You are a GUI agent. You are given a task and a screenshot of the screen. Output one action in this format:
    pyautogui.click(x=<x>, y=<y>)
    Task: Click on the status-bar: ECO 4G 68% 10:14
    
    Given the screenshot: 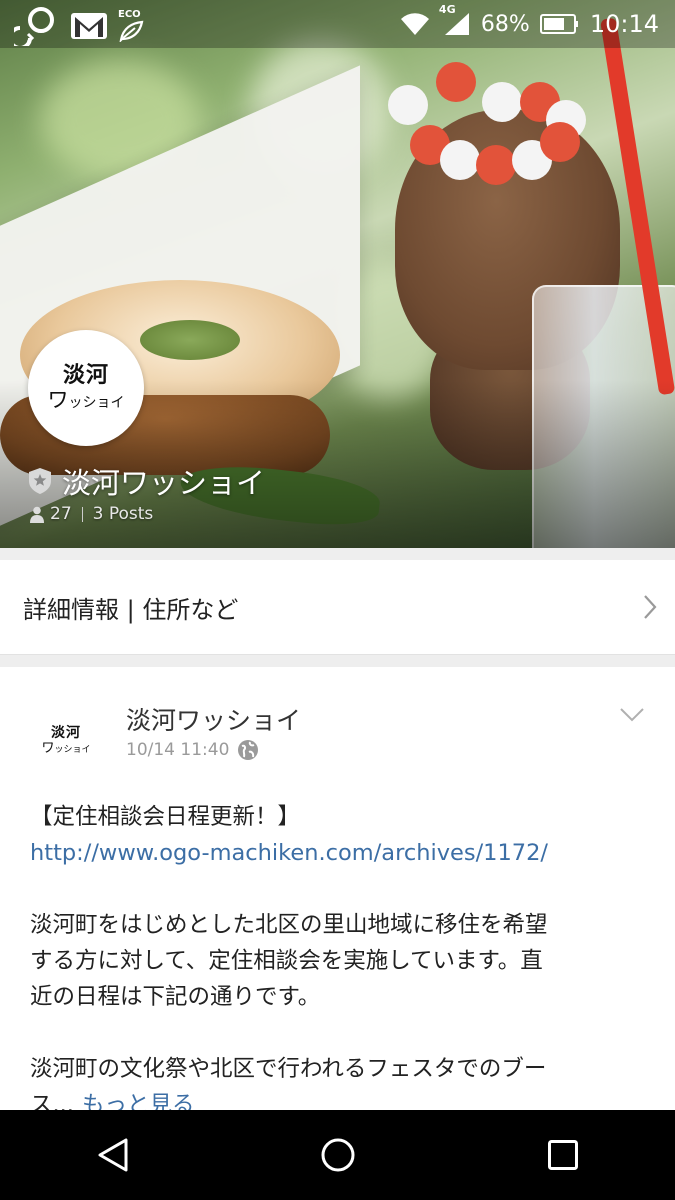 What is the action you would take?
    pyautogui.click(x=337, y=24)
    